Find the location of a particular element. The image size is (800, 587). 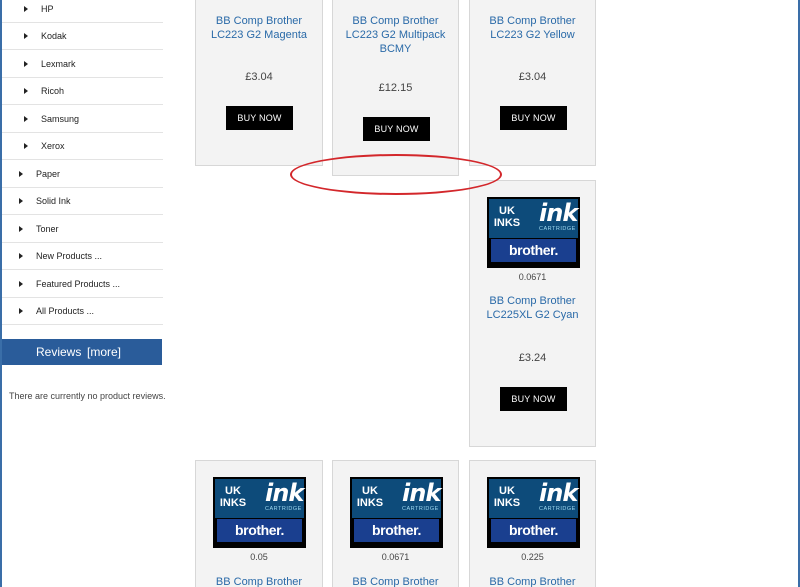

product-name-link: BB Comp Brother LC225XL G2 Cyan is located at coordinates (532, 308).